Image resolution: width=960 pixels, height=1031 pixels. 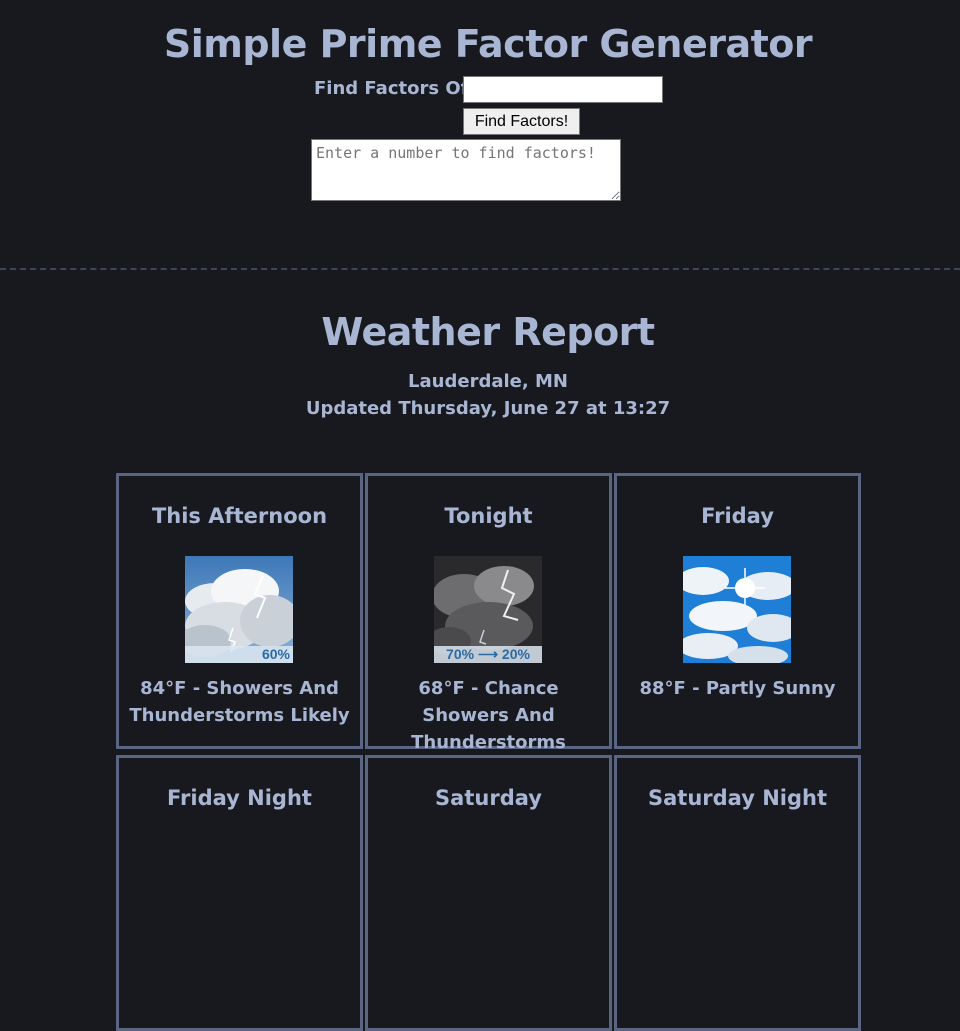 I want to click on forecast-description: 88°F - Partly Sunny, so click(x=737, y=688).